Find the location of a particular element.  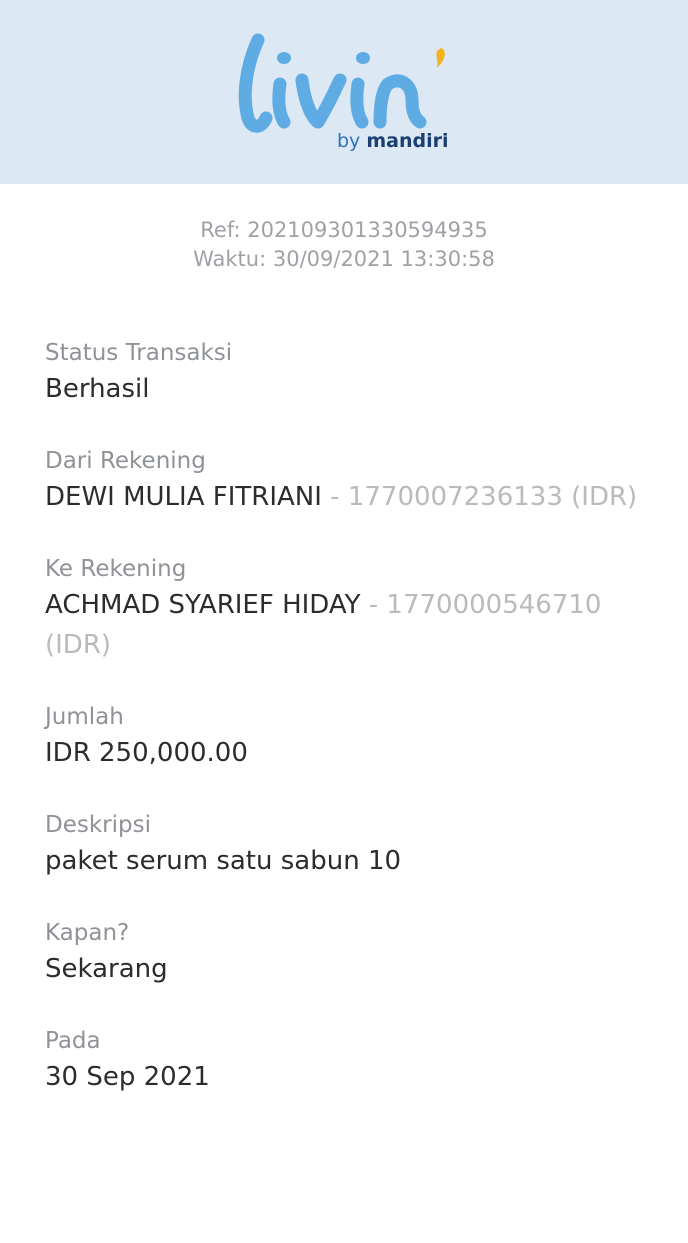

from-account-number: - 1770007236133 (IDR) is located at coordinates (479, 497).